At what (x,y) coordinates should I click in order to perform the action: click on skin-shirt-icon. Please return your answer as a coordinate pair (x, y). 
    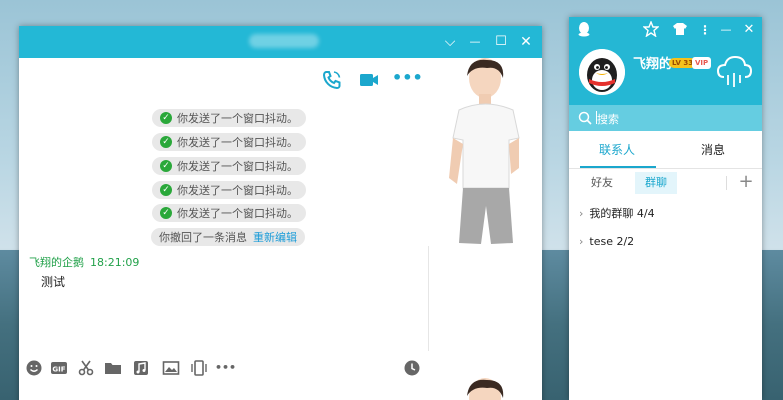
    Looking at the image, I should click on (680, 30).